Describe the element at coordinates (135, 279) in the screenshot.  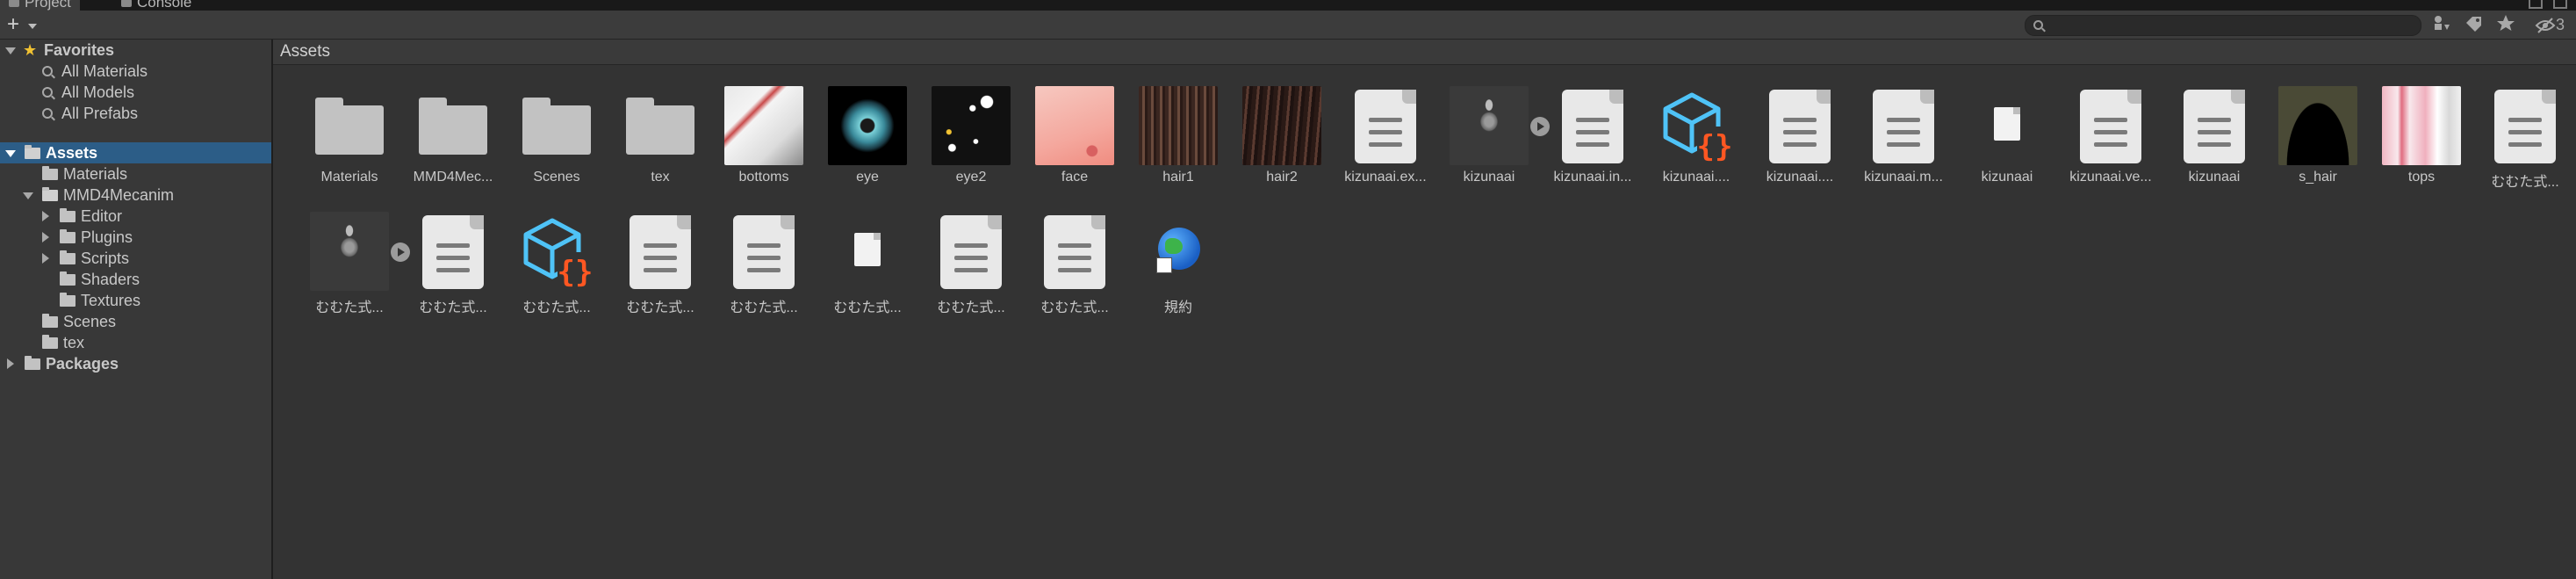
I see `tree-item-shaders: Shaders` at that location.